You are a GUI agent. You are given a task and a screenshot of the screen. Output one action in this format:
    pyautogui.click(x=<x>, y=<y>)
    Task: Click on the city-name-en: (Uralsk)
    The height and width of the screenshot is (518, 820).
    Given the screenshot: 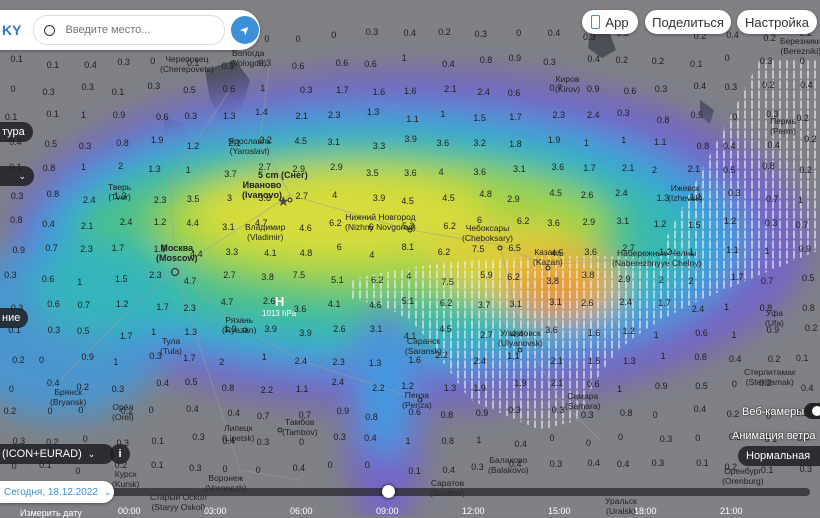 What is the action you would take?
    pyautogui.click(x=621, y=511)
    